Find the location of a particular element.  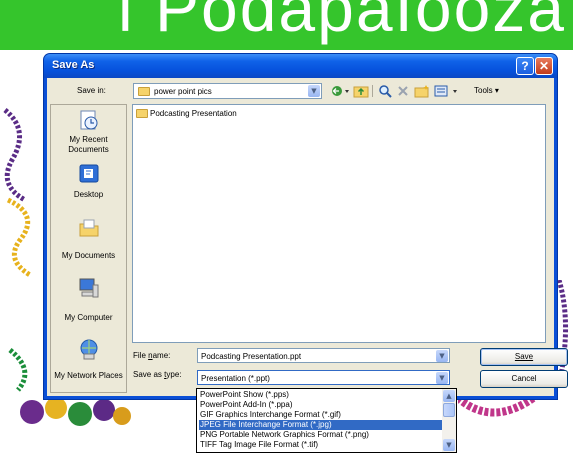

file-name-label: Podcasting Presentation is located at coordinates (193, 113).